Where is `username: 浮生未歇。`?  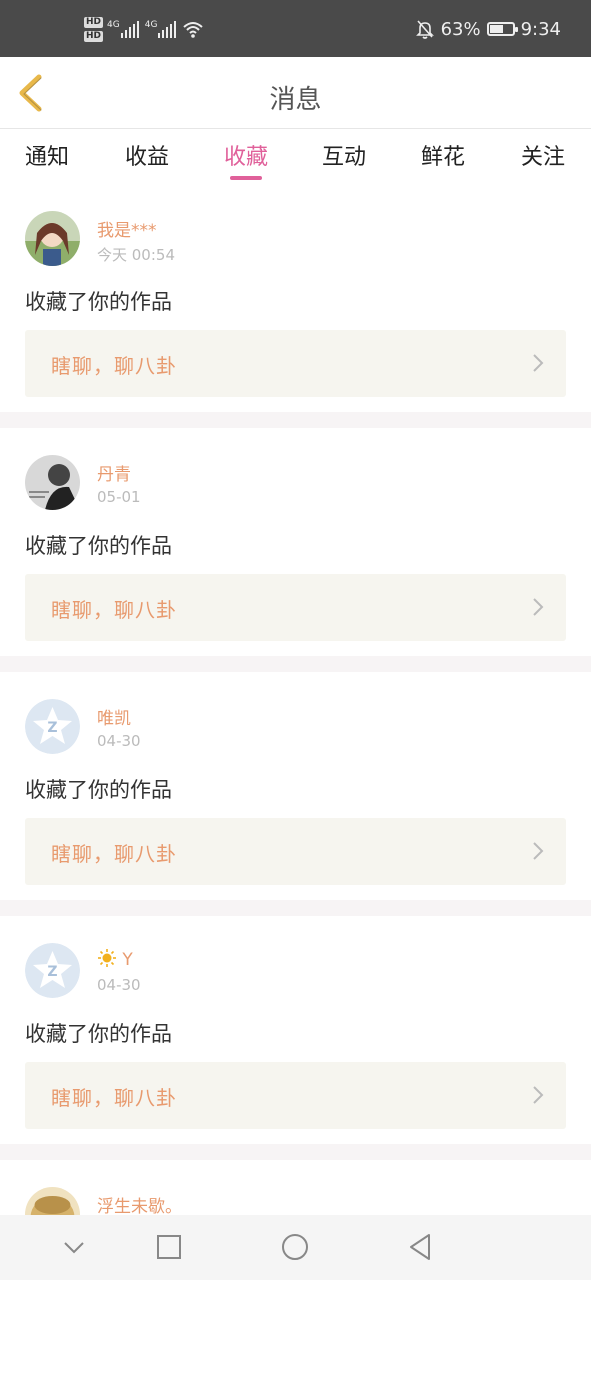 username: 浮生未歇。 is located at coordinates (139, 1204).